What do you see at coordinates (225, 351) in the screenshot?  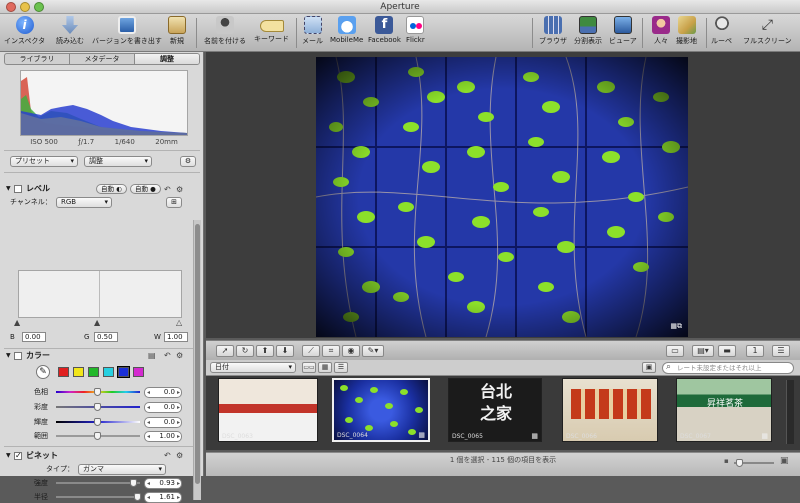 I see `select-tool-button: ➚` at bounding box center [225, 351].